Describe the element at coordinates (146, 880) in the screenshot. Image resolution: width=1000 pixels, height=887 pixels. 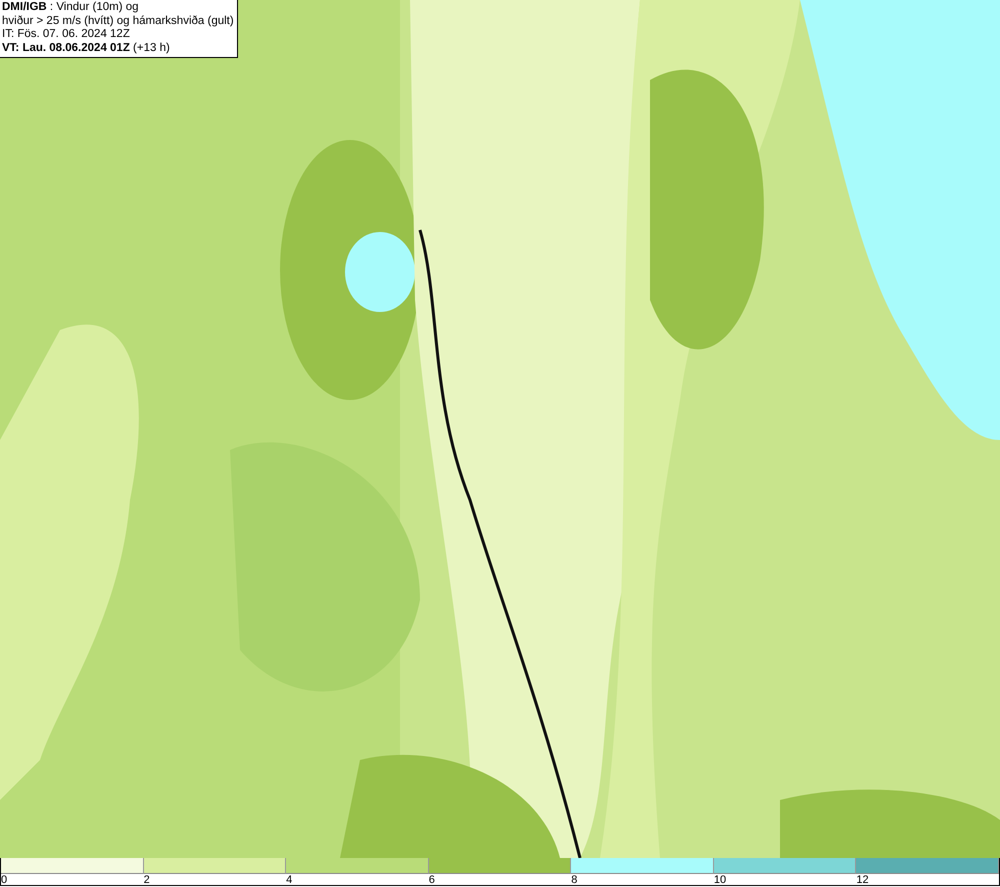
I see `legend-tick-label: 2` at that location.